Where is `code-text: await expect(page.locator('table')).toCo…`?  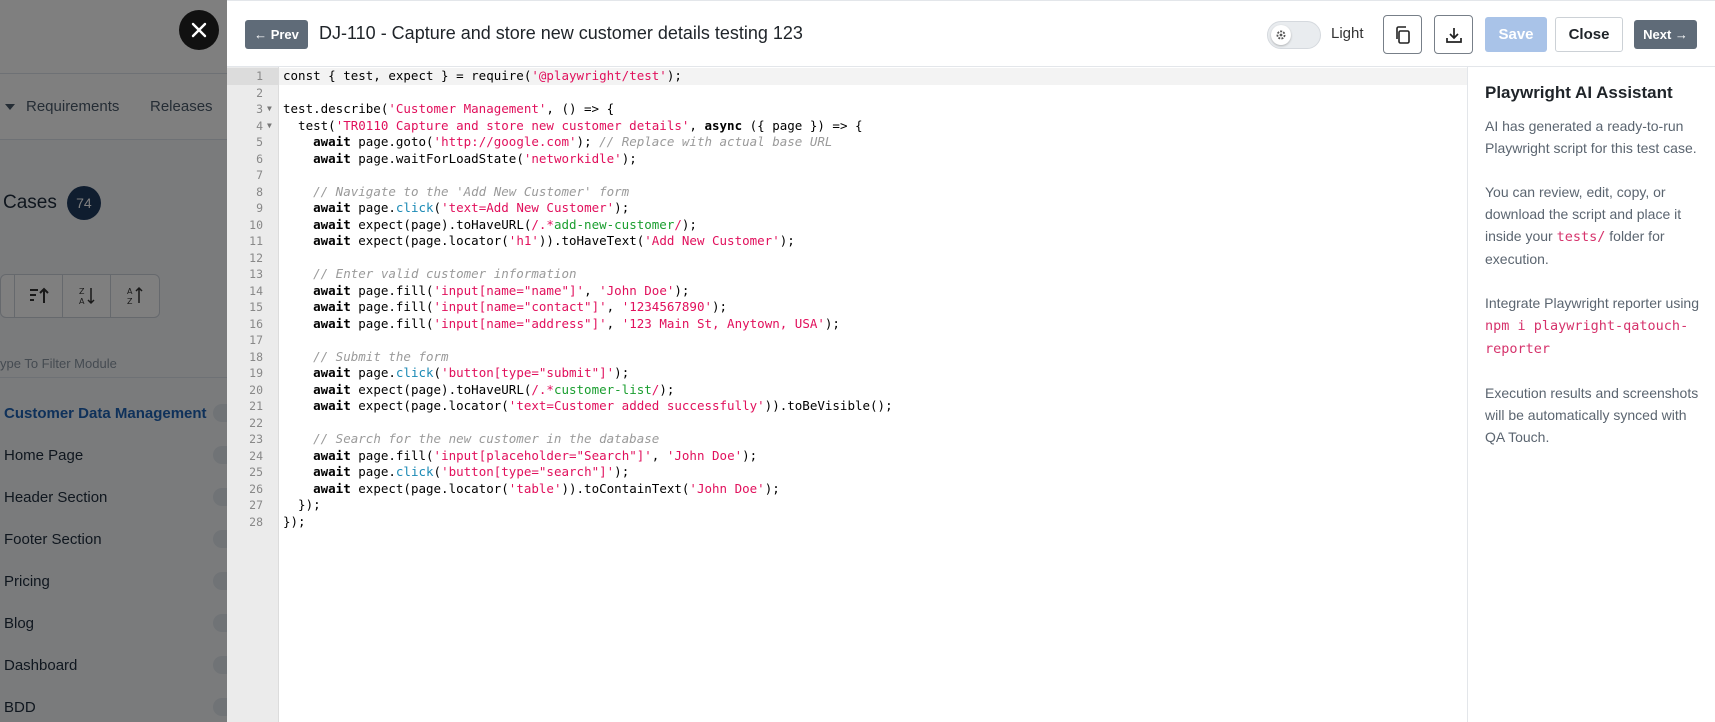
code-text: await expect(page.locator('table')).toCo… is located at coordinates (546, 488).